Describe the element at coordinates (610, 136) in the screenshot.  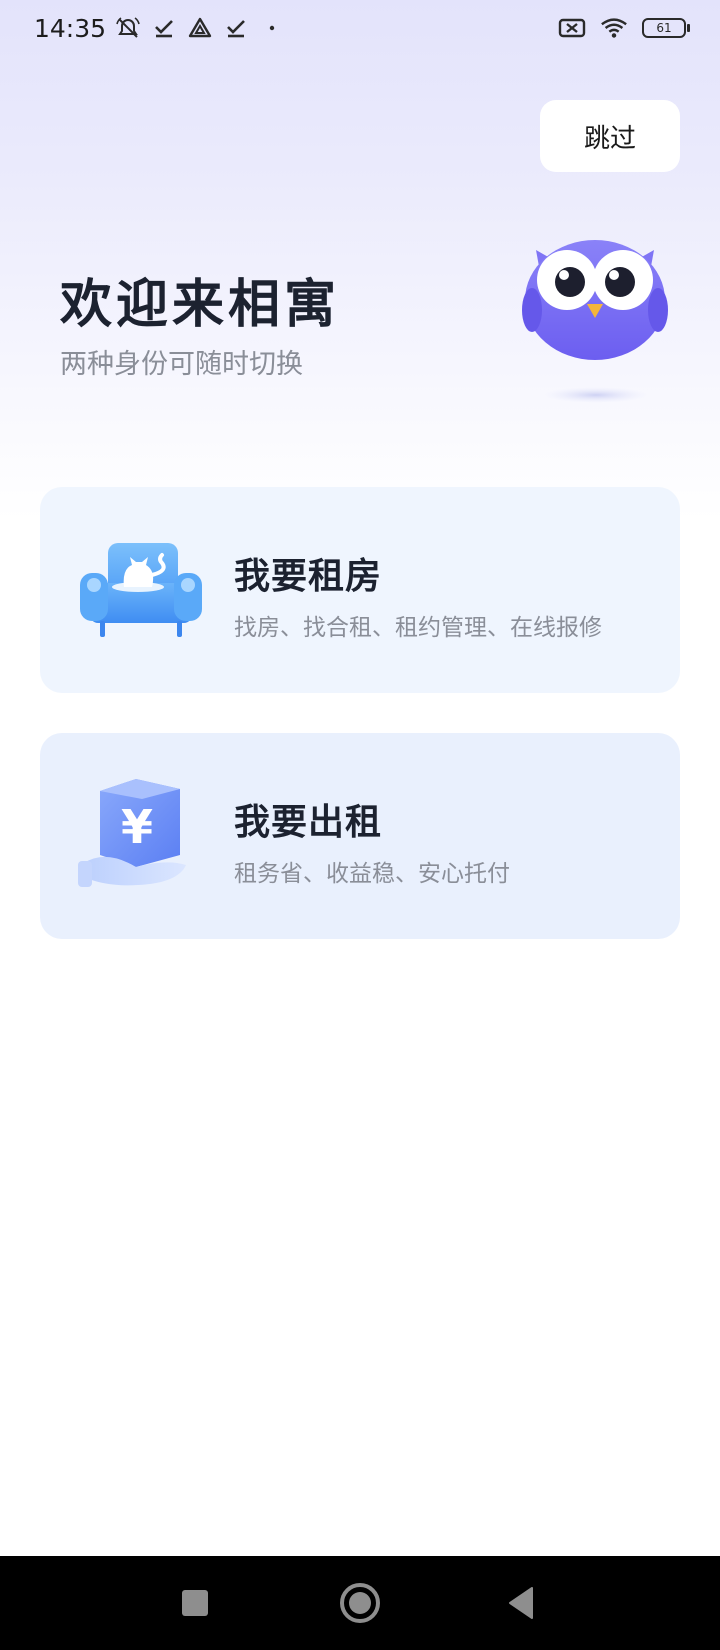
I see `skip-button: 跳过` at that location.